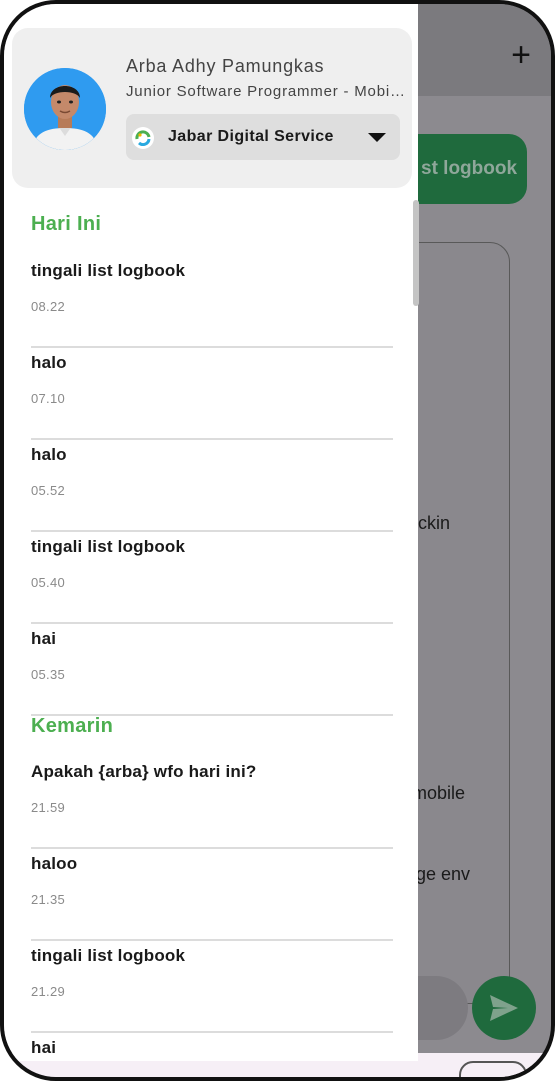 Image resolution: width=555 pixels, height=1081 pixels. Describe the element at coordinates (212, 578) in the screenshot. I see `list-item: tingali list logbook 05.40` at that location.